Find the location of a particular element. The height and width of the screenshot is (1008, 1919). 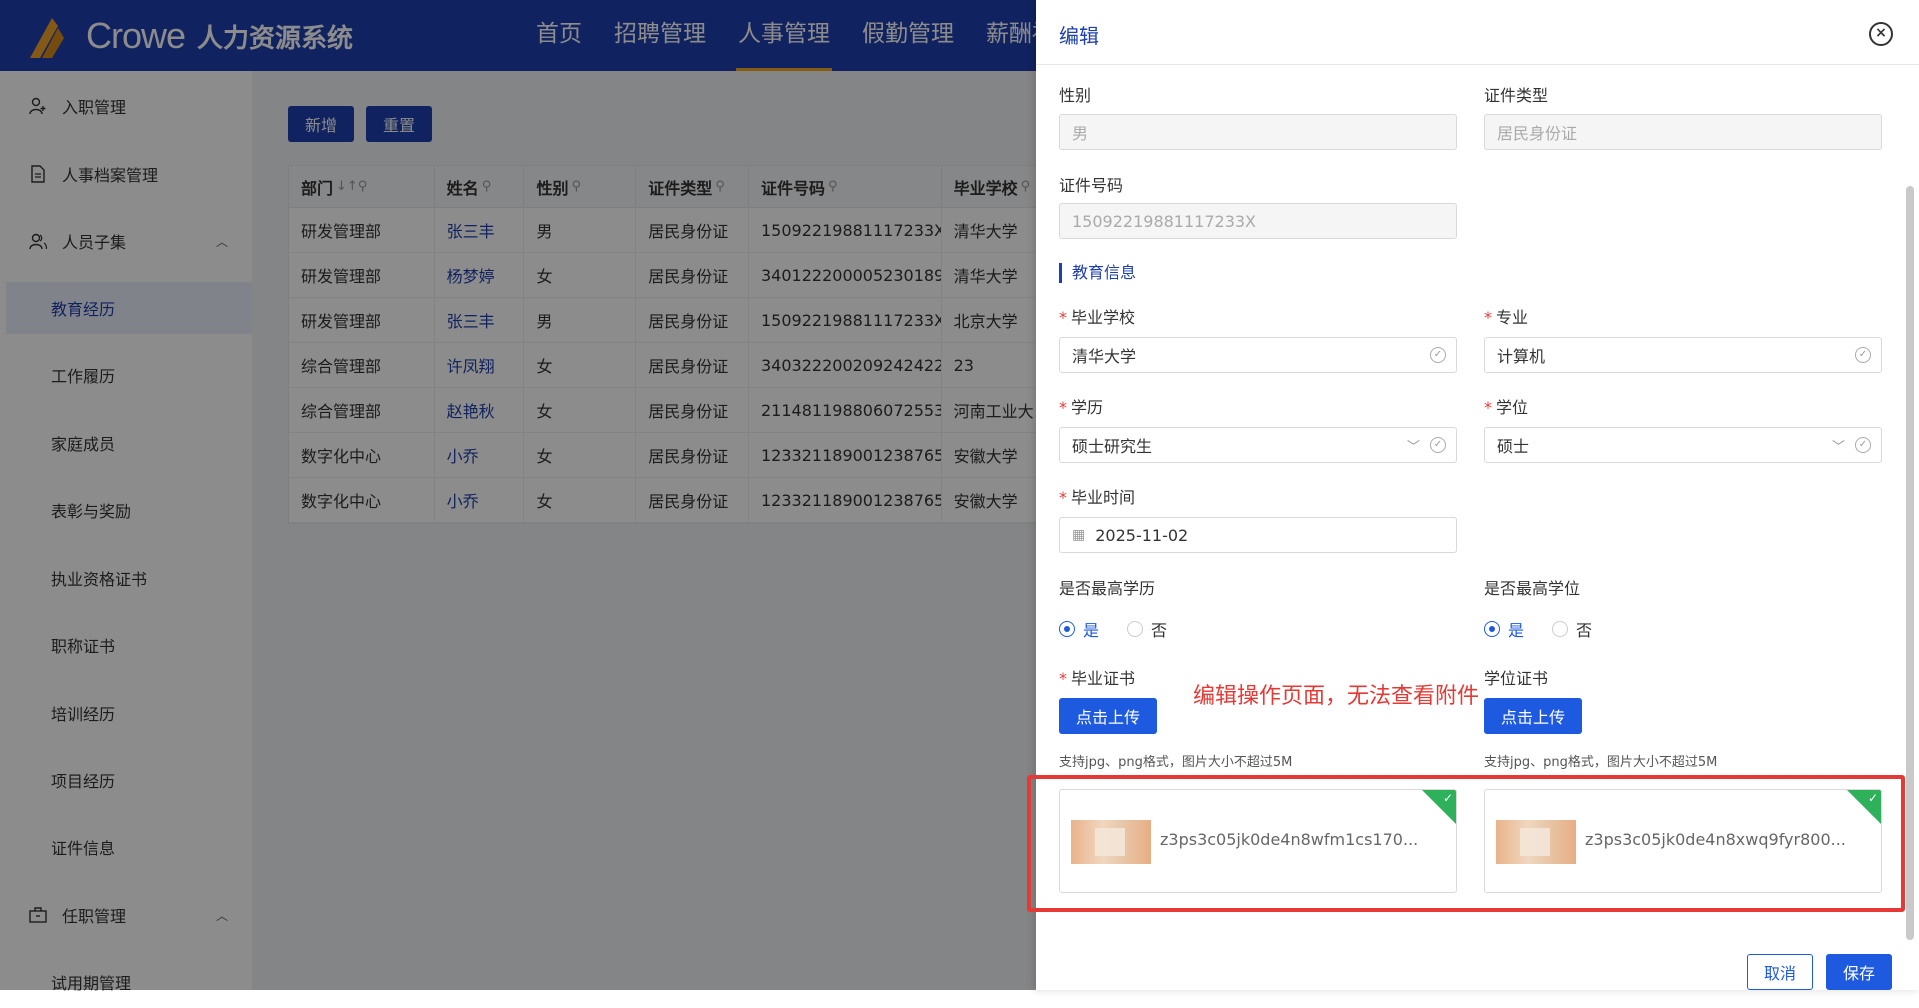

highest-degree-no-radio is located at coordinates (1560, 629).